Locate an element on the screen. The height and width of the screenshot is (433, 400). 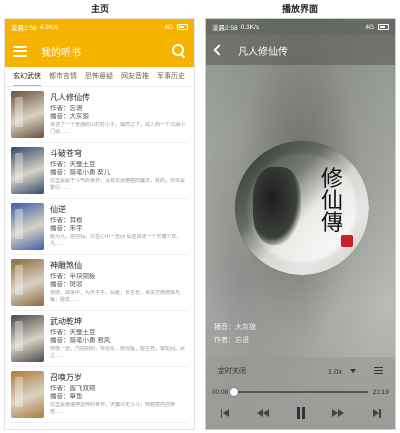
narrator-line: 播音：大灰狼 is located at coordinates (235, 327).